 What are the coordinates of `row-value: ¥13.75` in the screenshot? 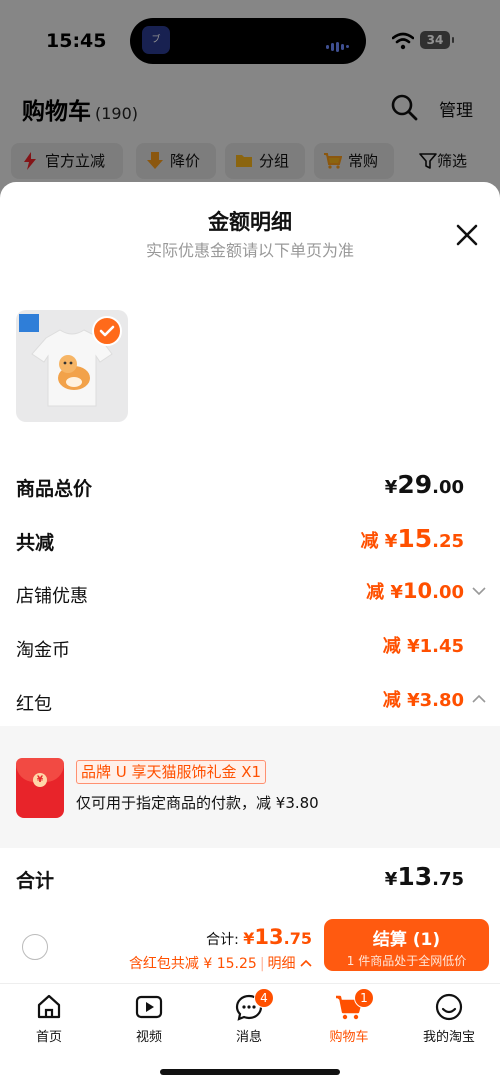 It's located at (424, 876).